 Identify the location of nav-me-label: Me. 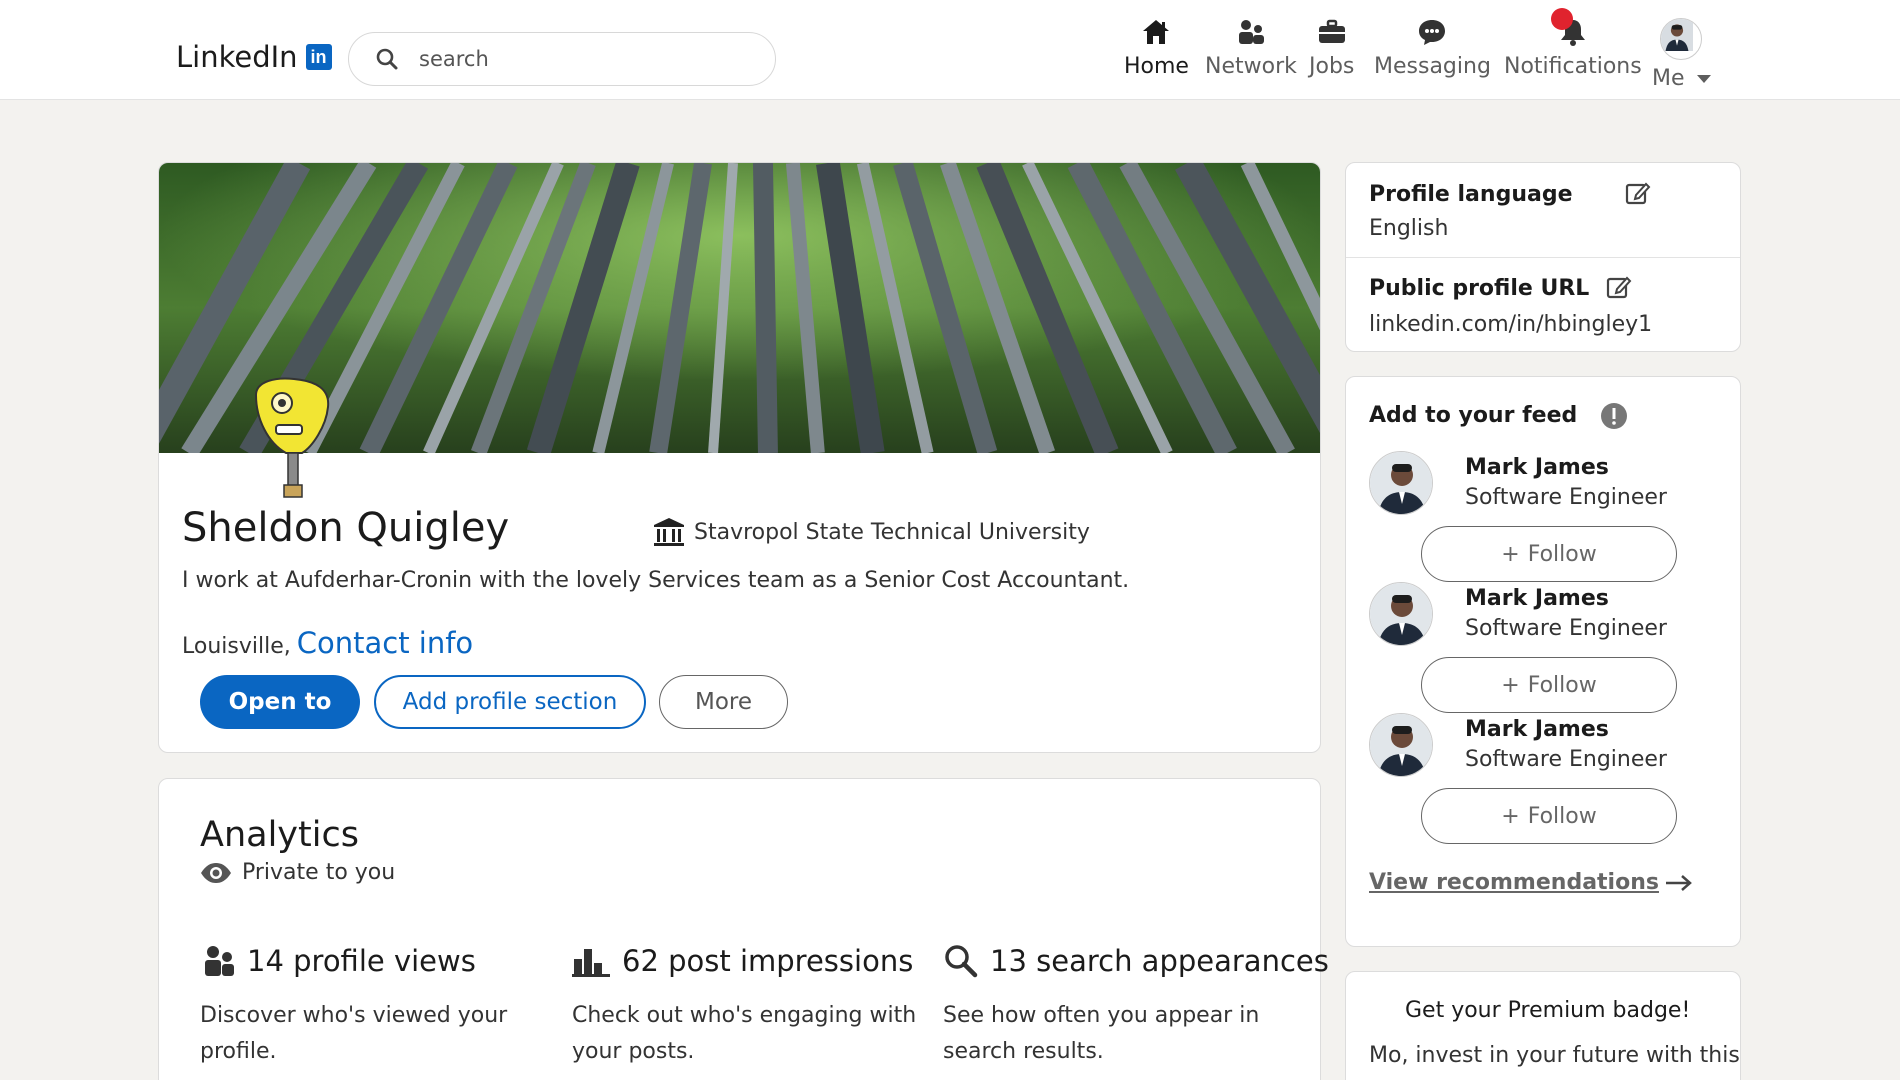
(1668, 78).